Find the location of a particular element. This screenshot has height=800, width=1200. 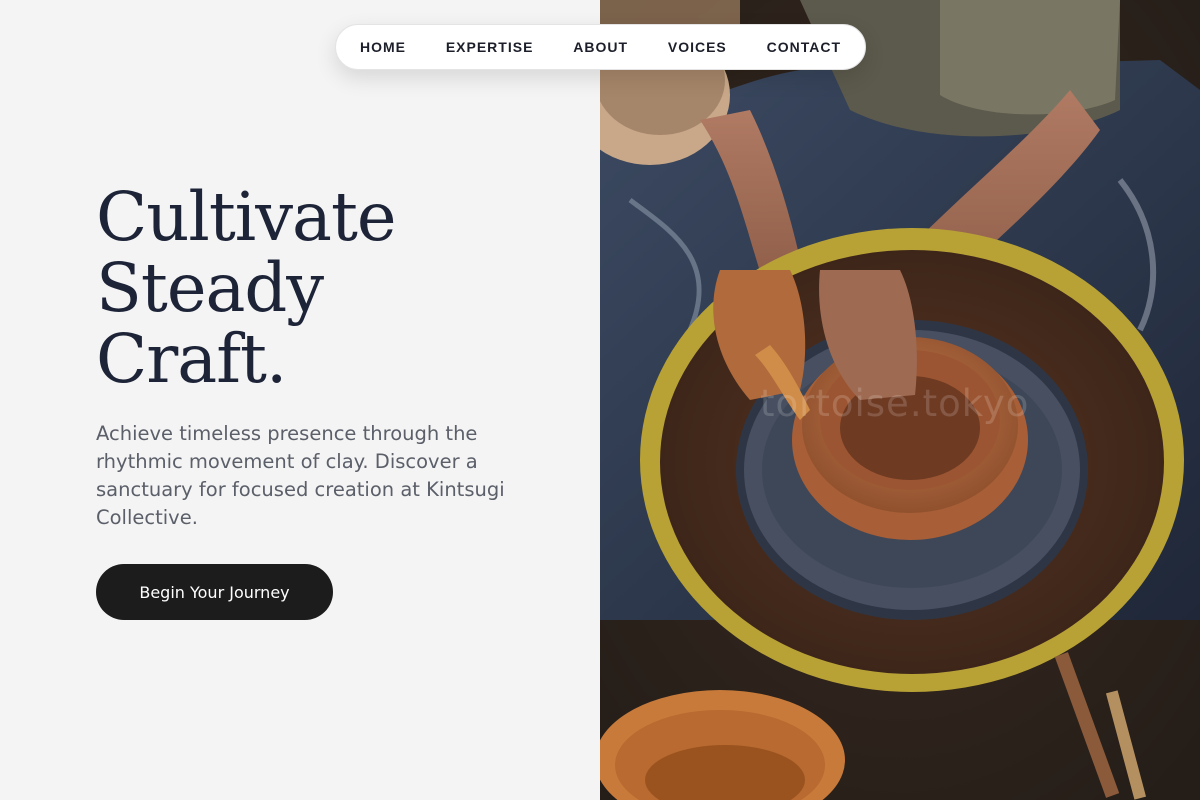

nav-expertise: EXPERTISE is located at coordinates (490, 47).